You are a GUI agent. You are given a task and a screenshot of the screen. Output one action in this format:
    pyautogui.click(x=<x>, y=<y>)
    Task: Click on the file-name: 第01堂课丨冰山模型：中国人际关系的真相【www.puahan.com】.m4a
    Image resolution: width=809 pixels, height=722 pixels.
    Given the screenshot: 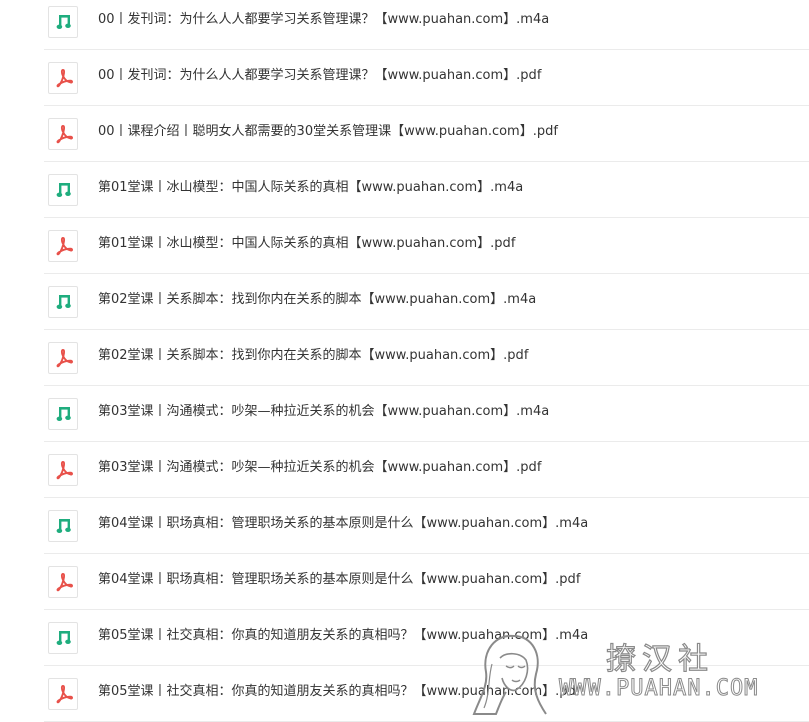 What is the action you would take?
    pyautogui.click(x=311, y=187)
    